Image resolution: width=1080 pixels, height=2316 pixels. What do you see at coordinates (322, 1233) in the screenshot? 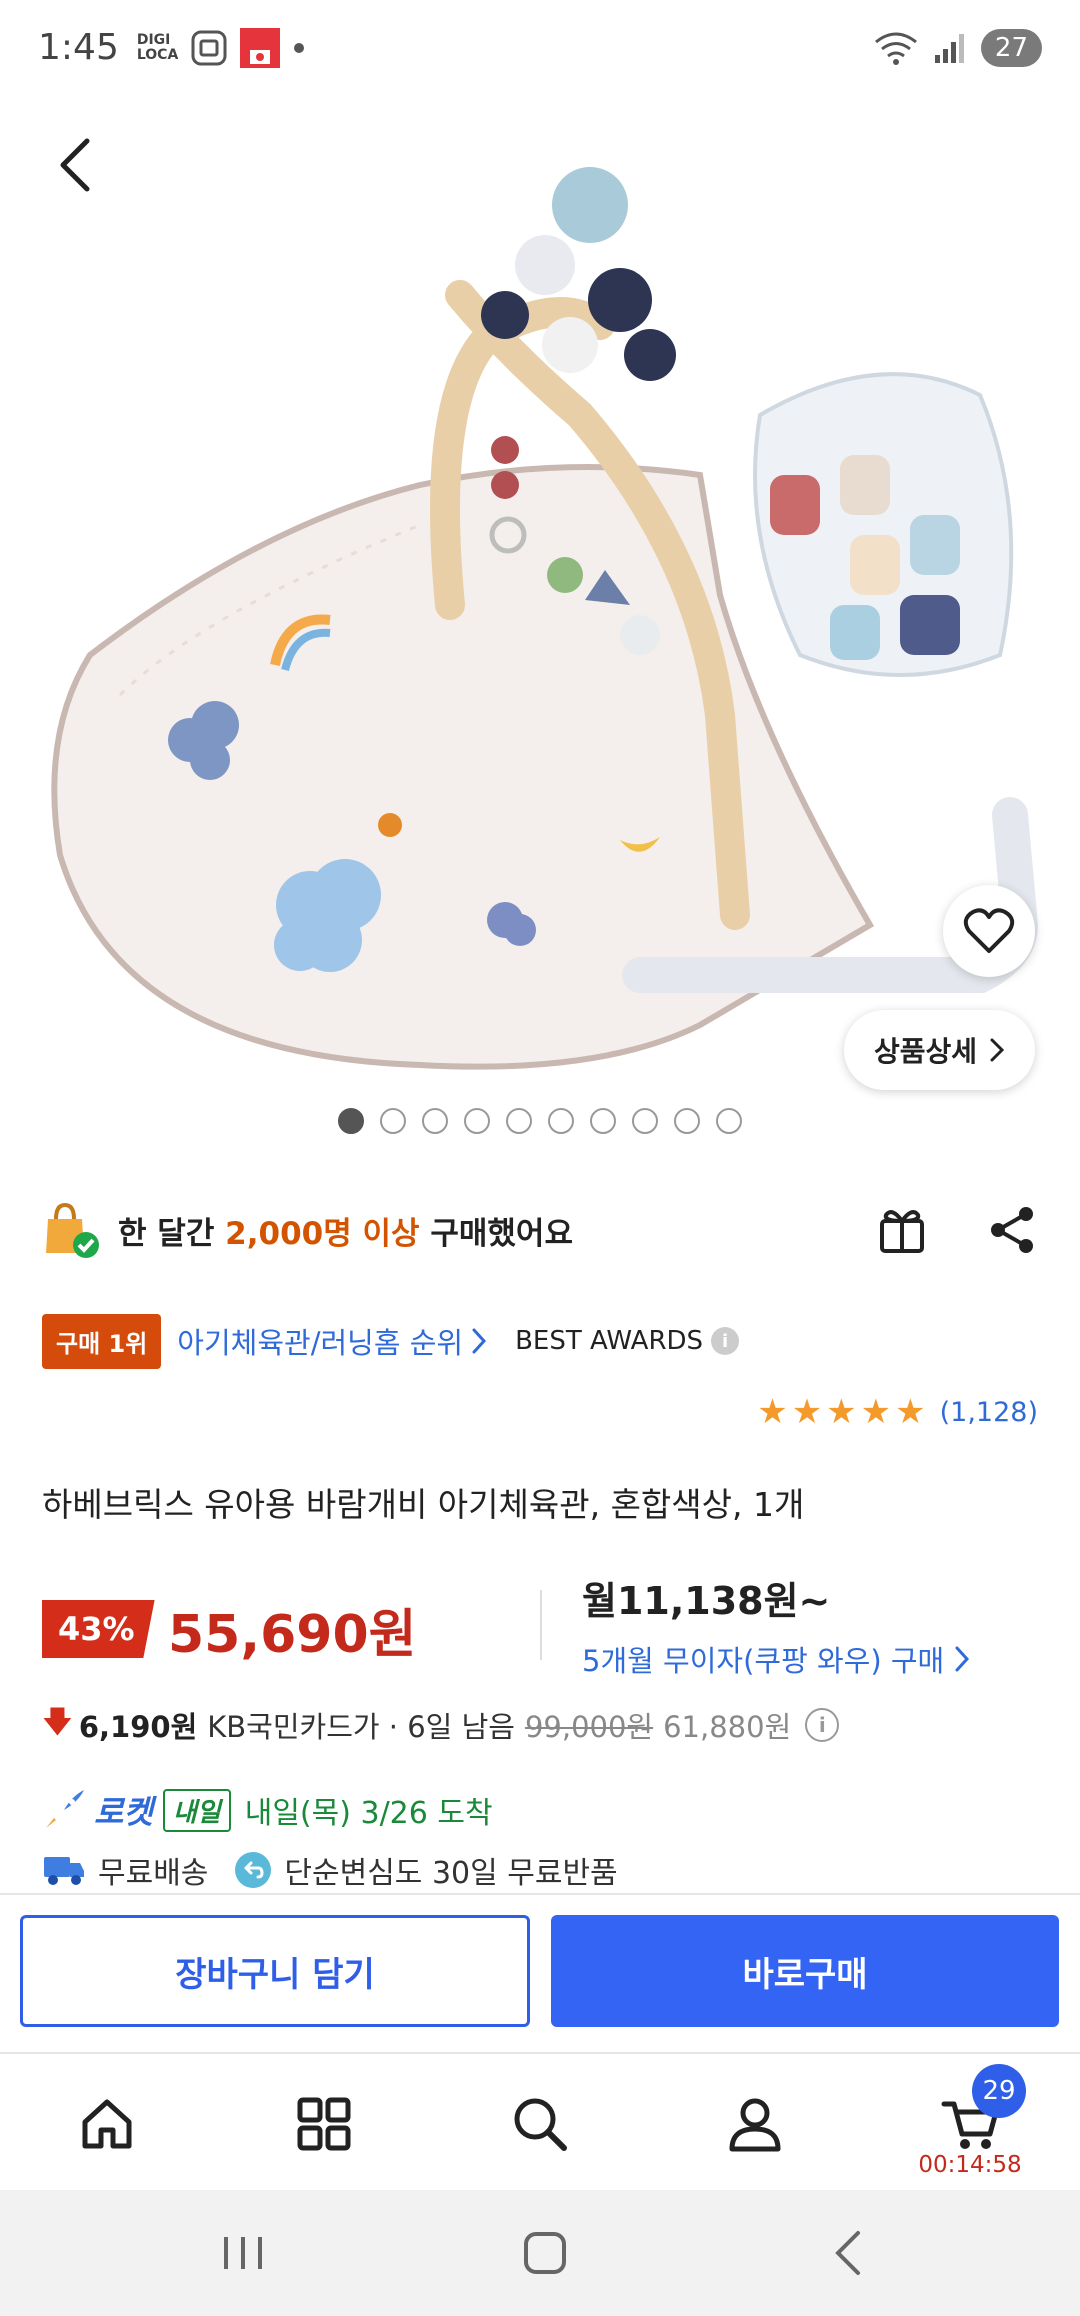
I see `purchase-count-highlight: 2,000명 이상` at bounding box center [322, 1233].